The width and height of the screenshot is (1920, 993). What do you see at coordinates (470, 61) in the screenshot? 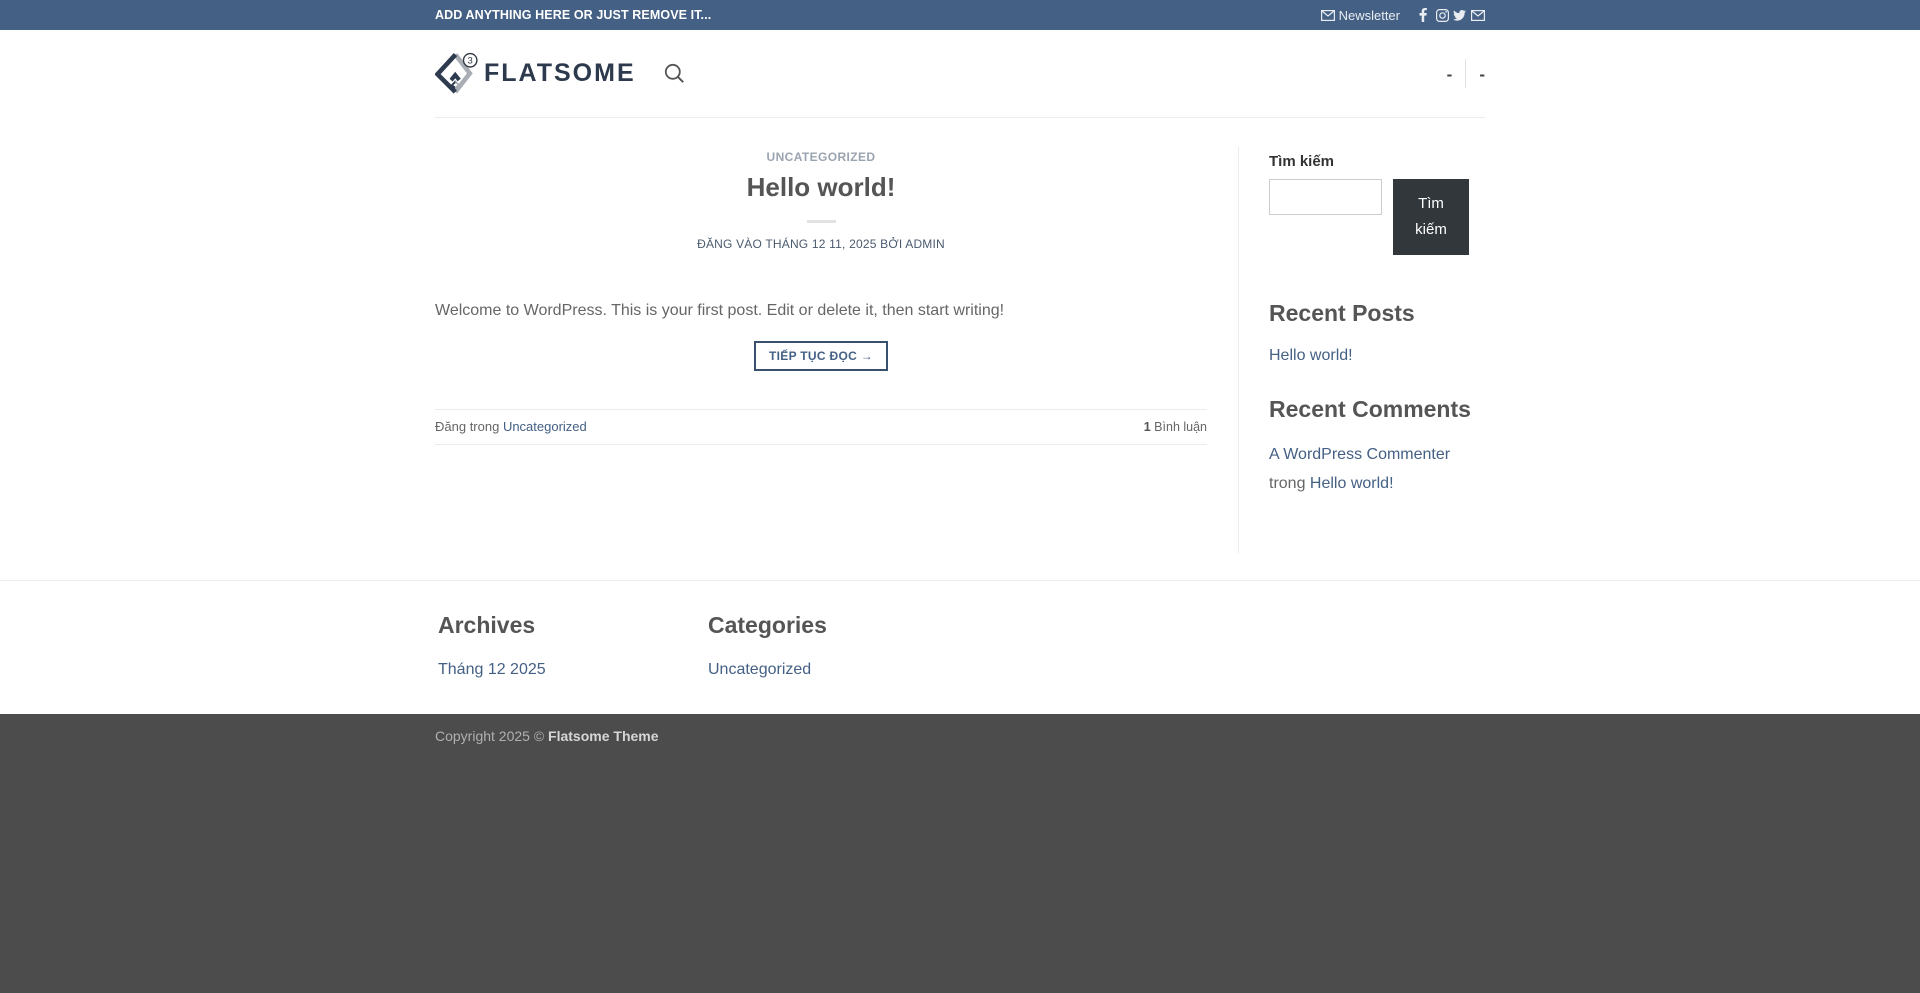
I see `svg-text: 3` at bounding box center [470, 61].